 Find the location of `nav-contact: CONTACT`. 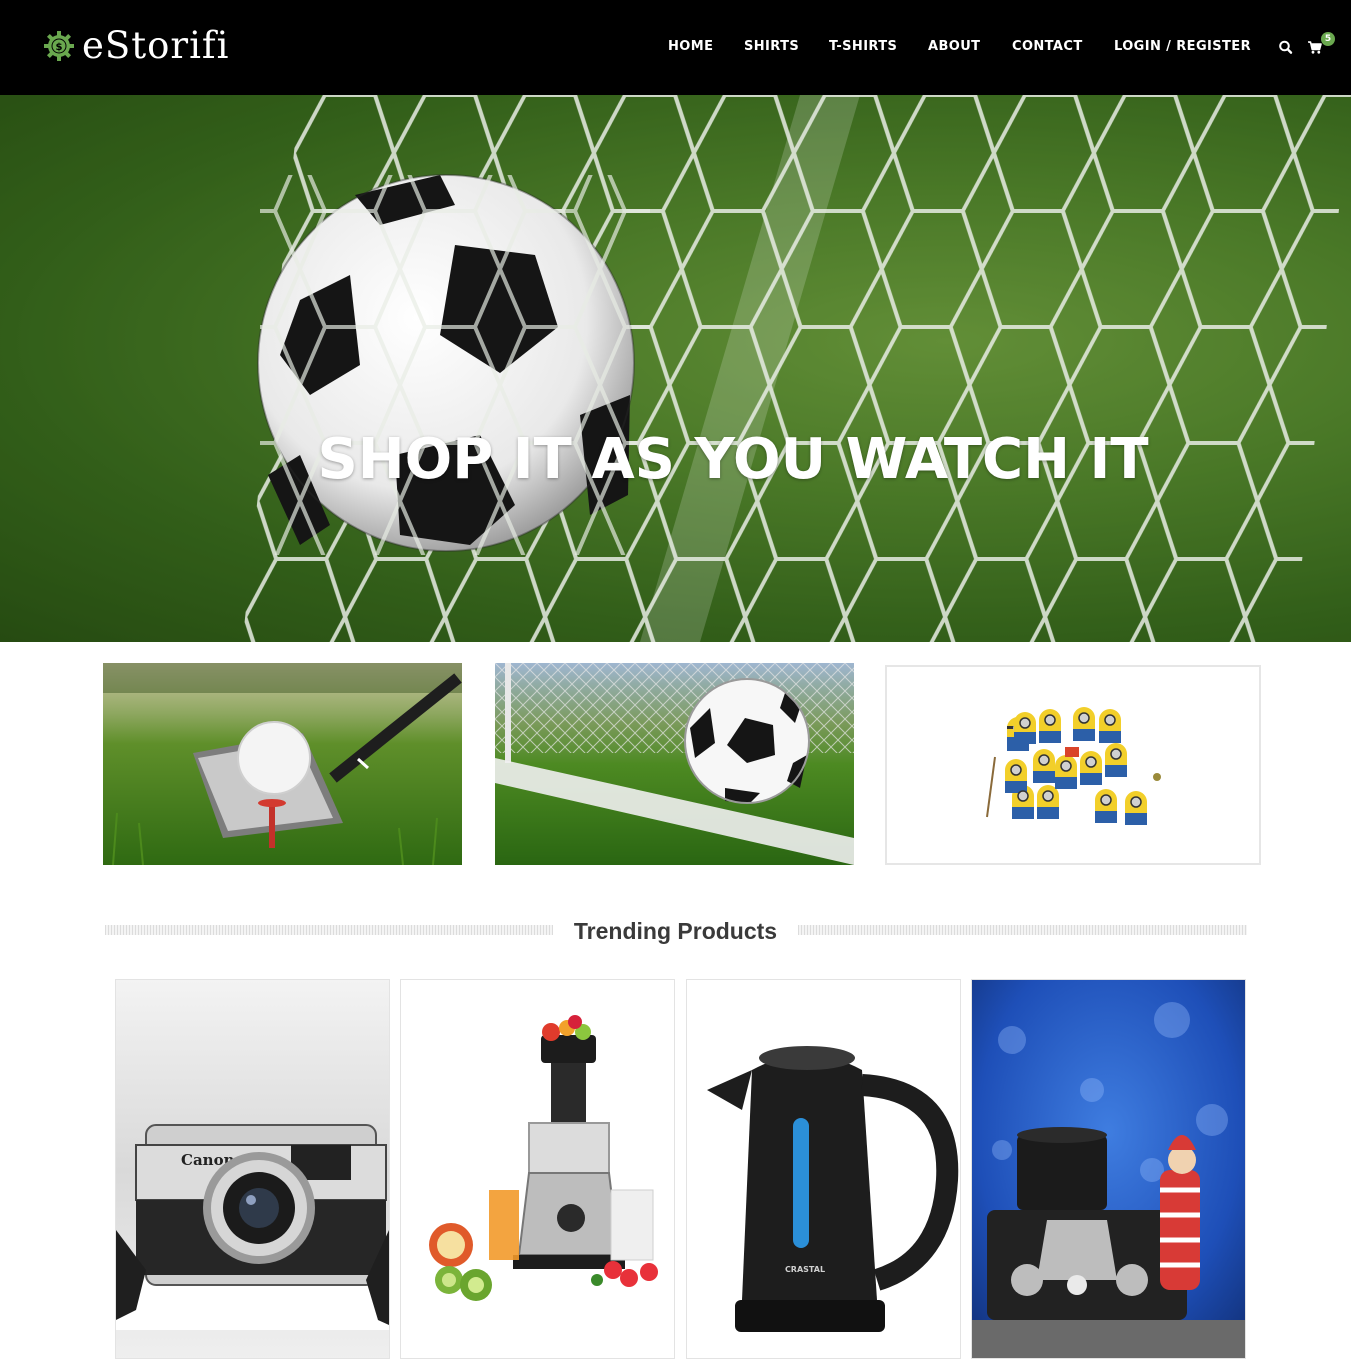

nav-contact: CONTACT is located at coordinates (1047, 47).